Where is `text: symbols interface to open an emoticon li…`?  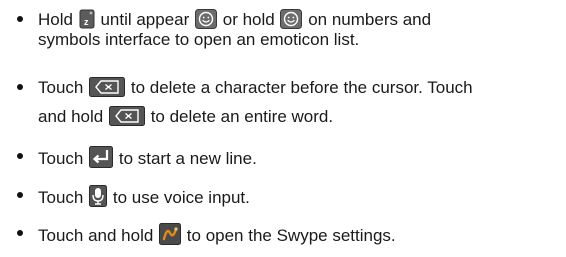
text: symbols interface to open an emoticon li… is located at coordinates (199, 39).